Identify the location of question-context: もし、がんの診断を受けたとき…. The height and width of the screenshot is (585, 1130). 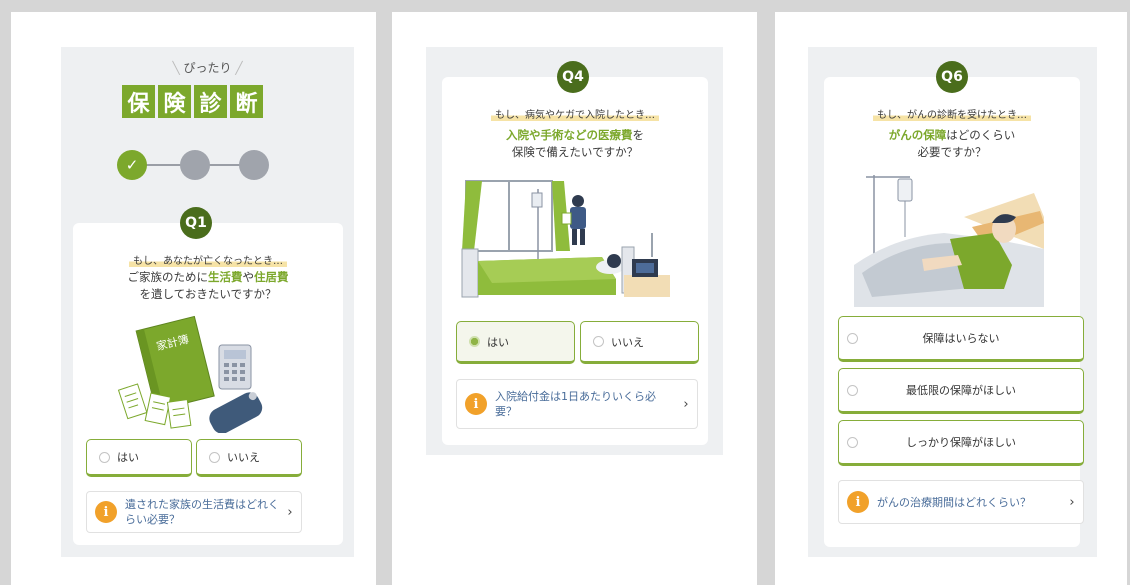
(952, 112).